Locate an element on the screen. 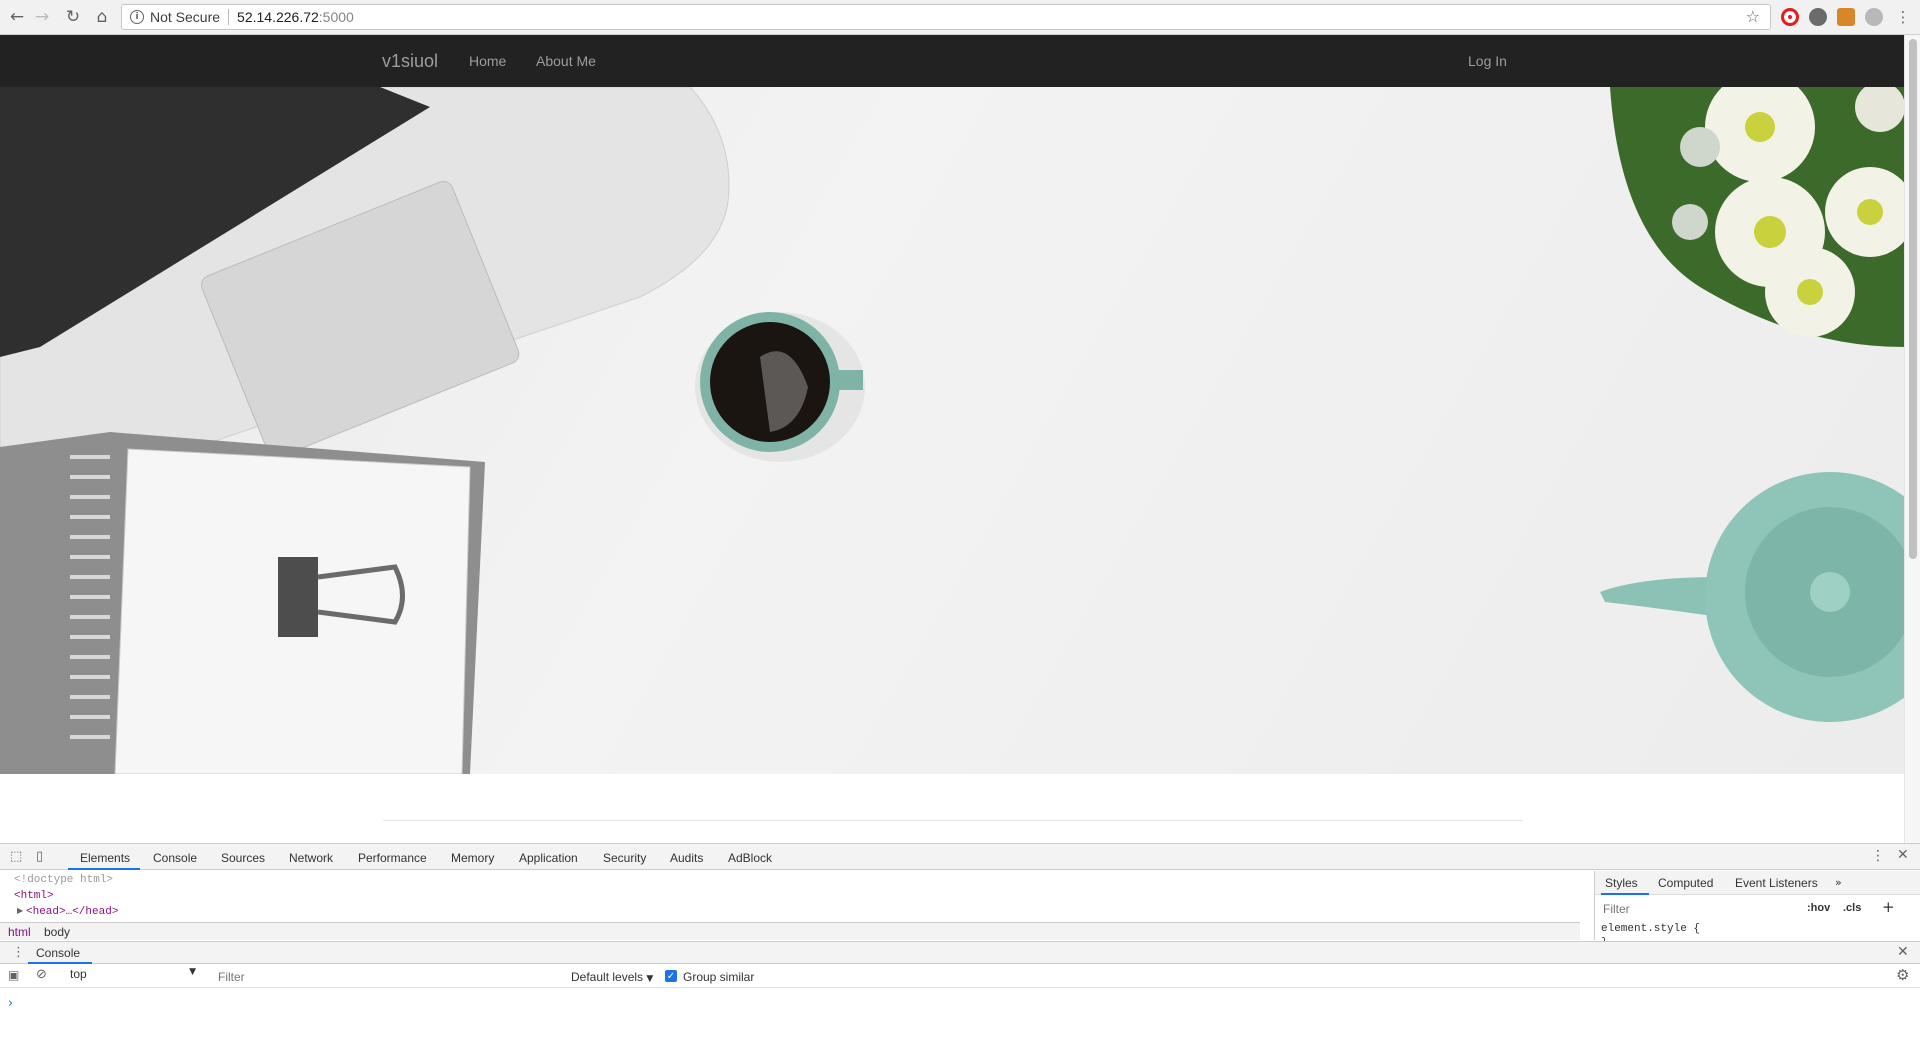 The image size is (1920, 1042). cloud-extension-icon is located at coordinates (1874, 17).